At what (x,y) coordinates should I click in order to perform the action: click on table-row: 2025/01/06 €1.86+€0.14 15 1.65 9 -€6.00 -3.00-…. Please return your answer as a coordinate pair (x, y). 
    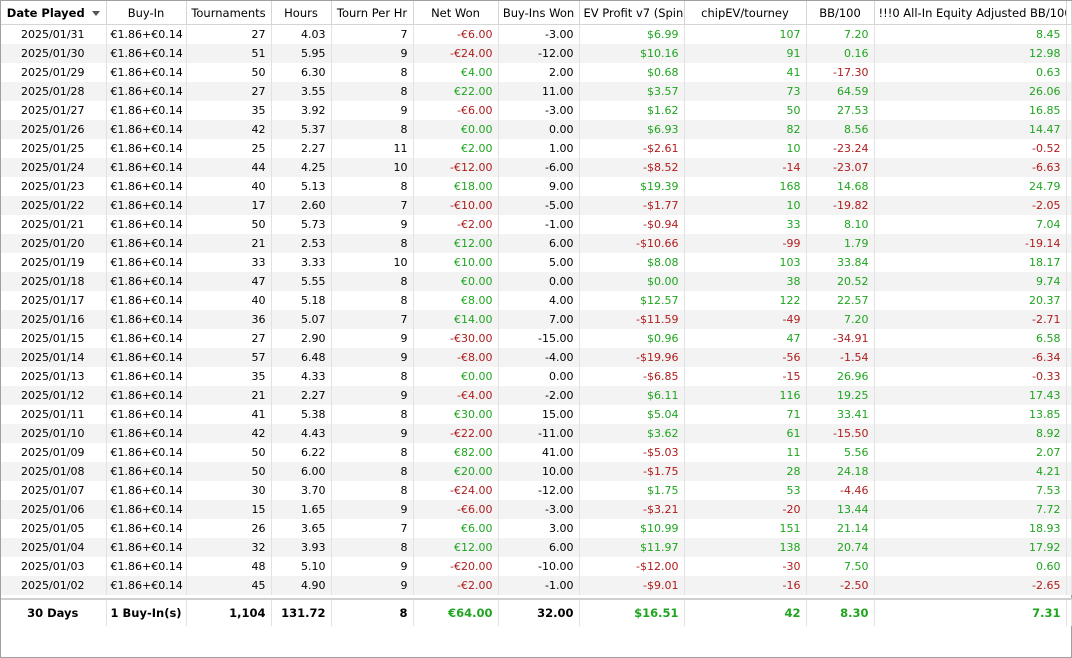
    Looking at the image, I should click on (536, 509).